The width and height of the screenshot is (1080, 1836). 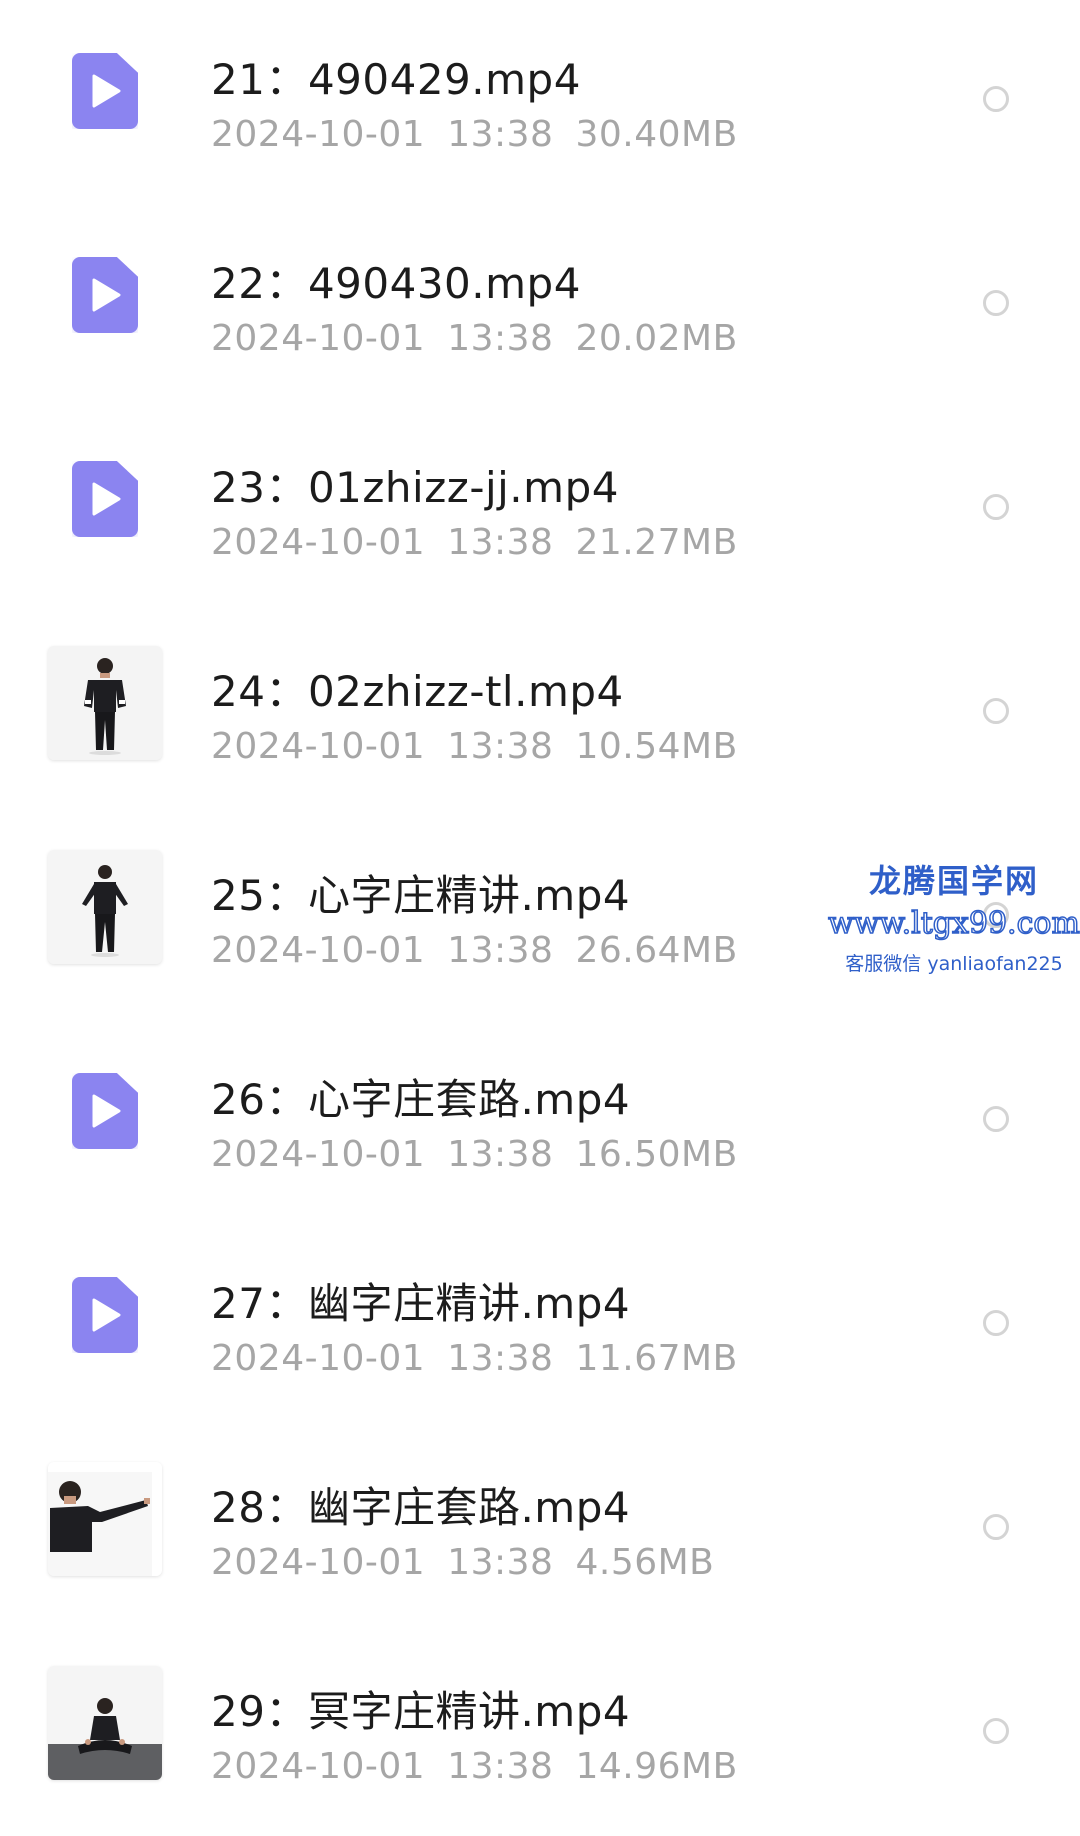 I want to click on file-row: 22：490430.mp4 2024-10-01 13:38 20.02MB, so click(x=540, y=306).